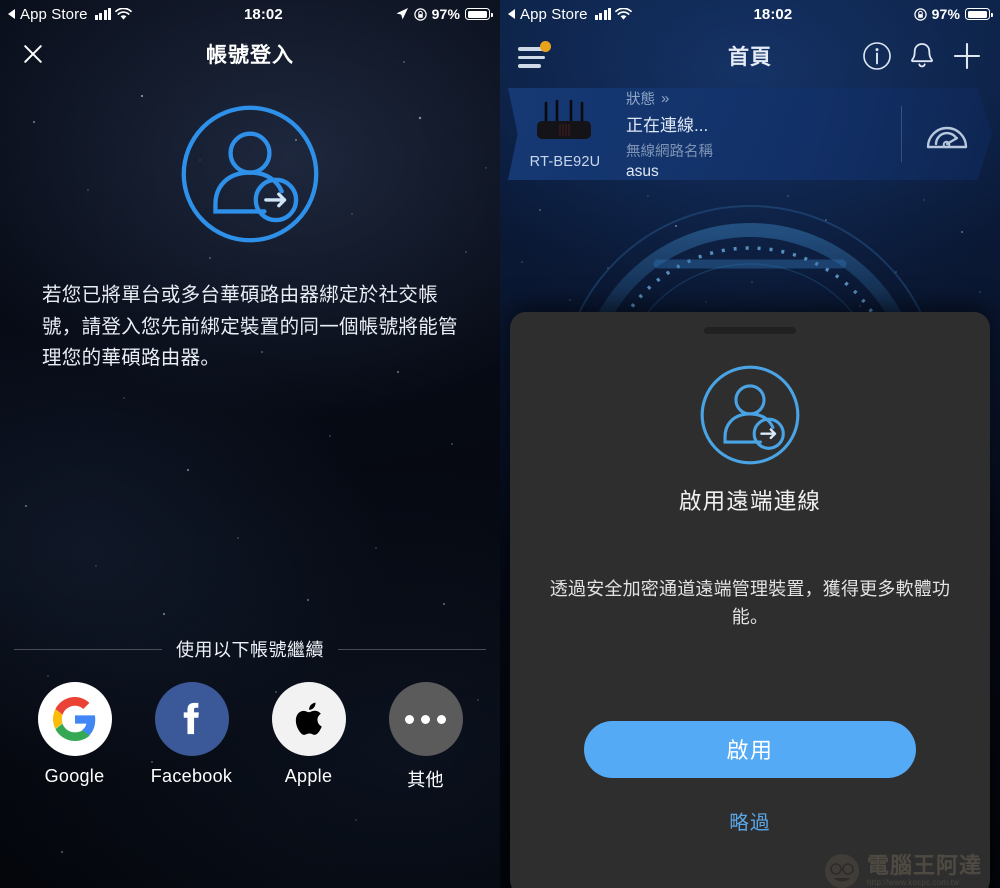 This screenshot has height=888, width=1000. I want to click on modal-description: 透過安全加密通道遠端管理裝置，獲得更多軟體功能。, so click(750, 603).